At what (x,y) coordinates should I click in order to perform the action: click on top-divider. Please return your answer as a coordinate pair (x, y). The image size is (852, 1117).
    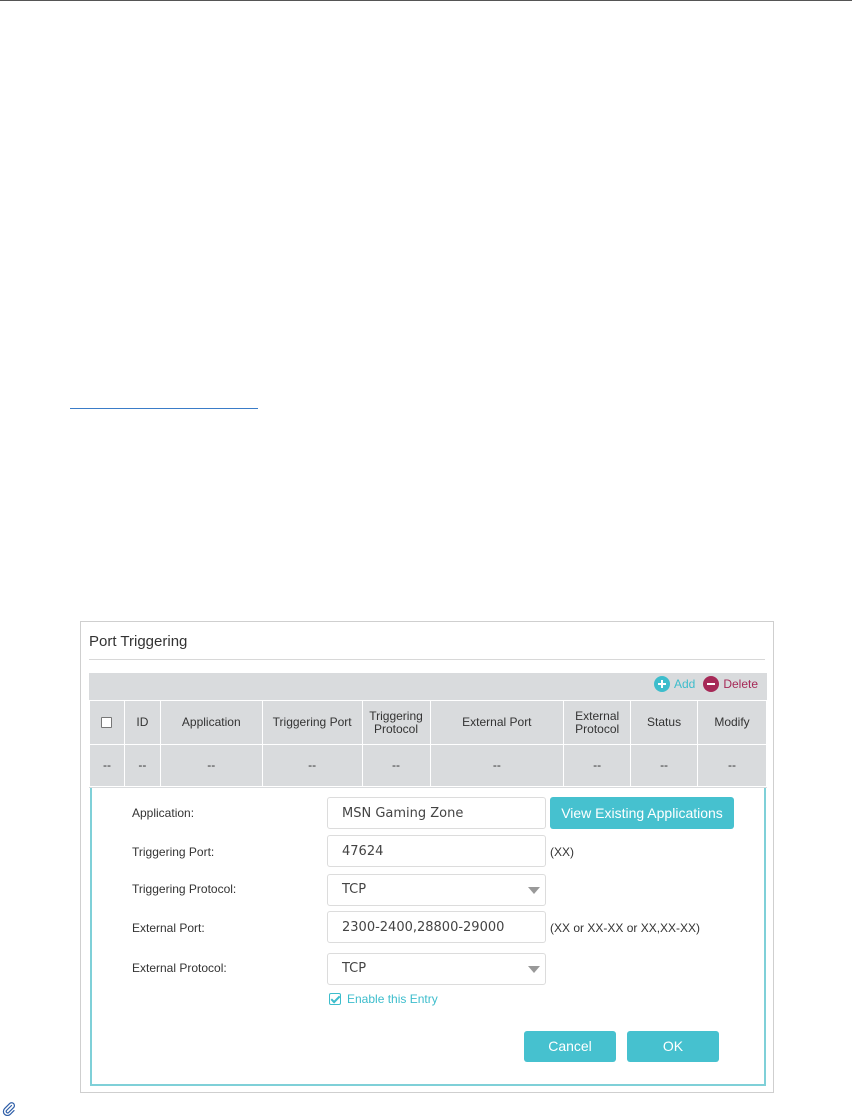
    Looking at the image, I should click on (426, 0).